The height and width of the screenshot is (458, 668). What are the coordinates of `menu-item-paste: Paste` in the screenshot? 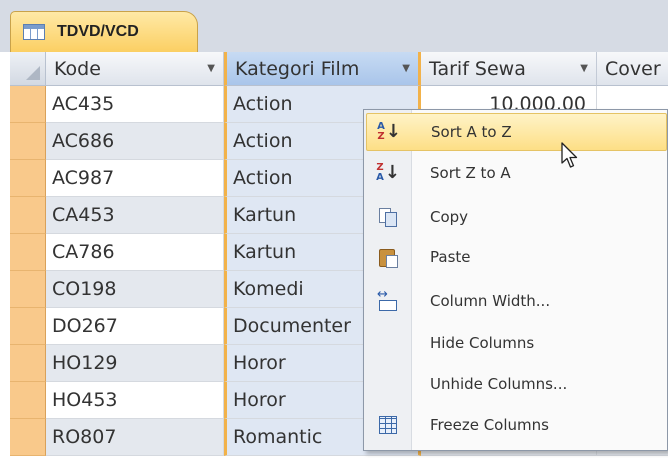 It's located at (516, 257).